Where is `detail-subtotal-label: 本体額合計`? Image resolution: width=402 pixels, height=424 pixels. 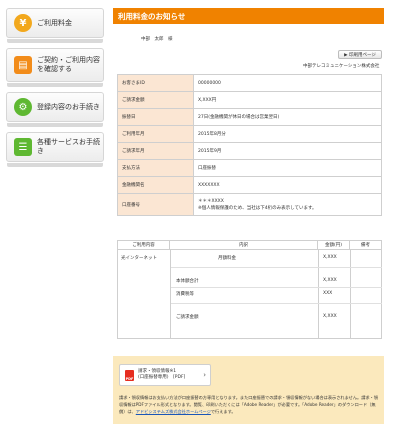
detail-subtotal-label: 本体額合計 is located at coordinates (187, 281).